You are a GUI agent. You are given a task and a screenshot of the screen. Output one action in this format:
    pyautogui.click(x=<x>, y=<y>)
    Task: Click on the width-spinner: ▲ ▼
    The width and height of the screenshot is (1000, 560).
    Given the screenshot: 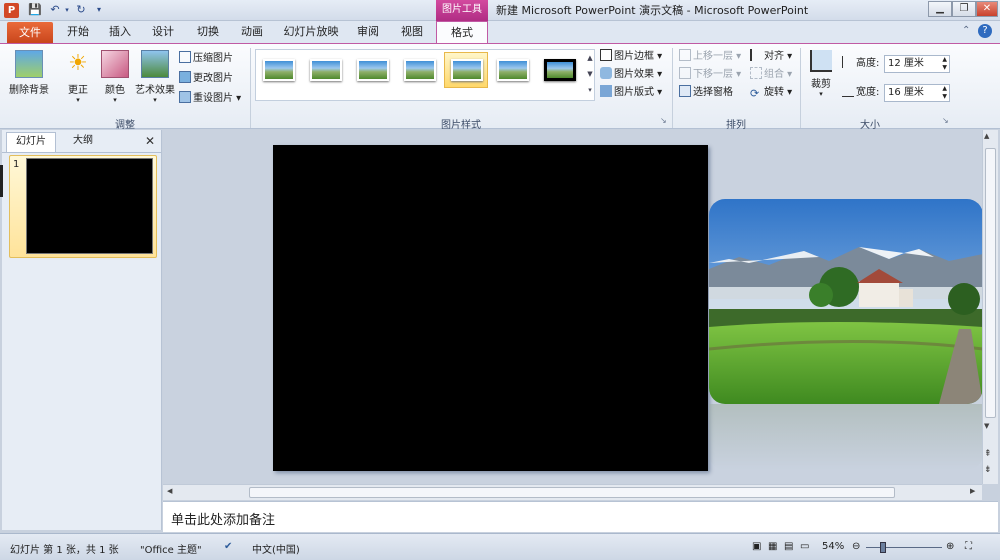 What is the action you would take?
    pyautogui.click(x=944, y=93)
    